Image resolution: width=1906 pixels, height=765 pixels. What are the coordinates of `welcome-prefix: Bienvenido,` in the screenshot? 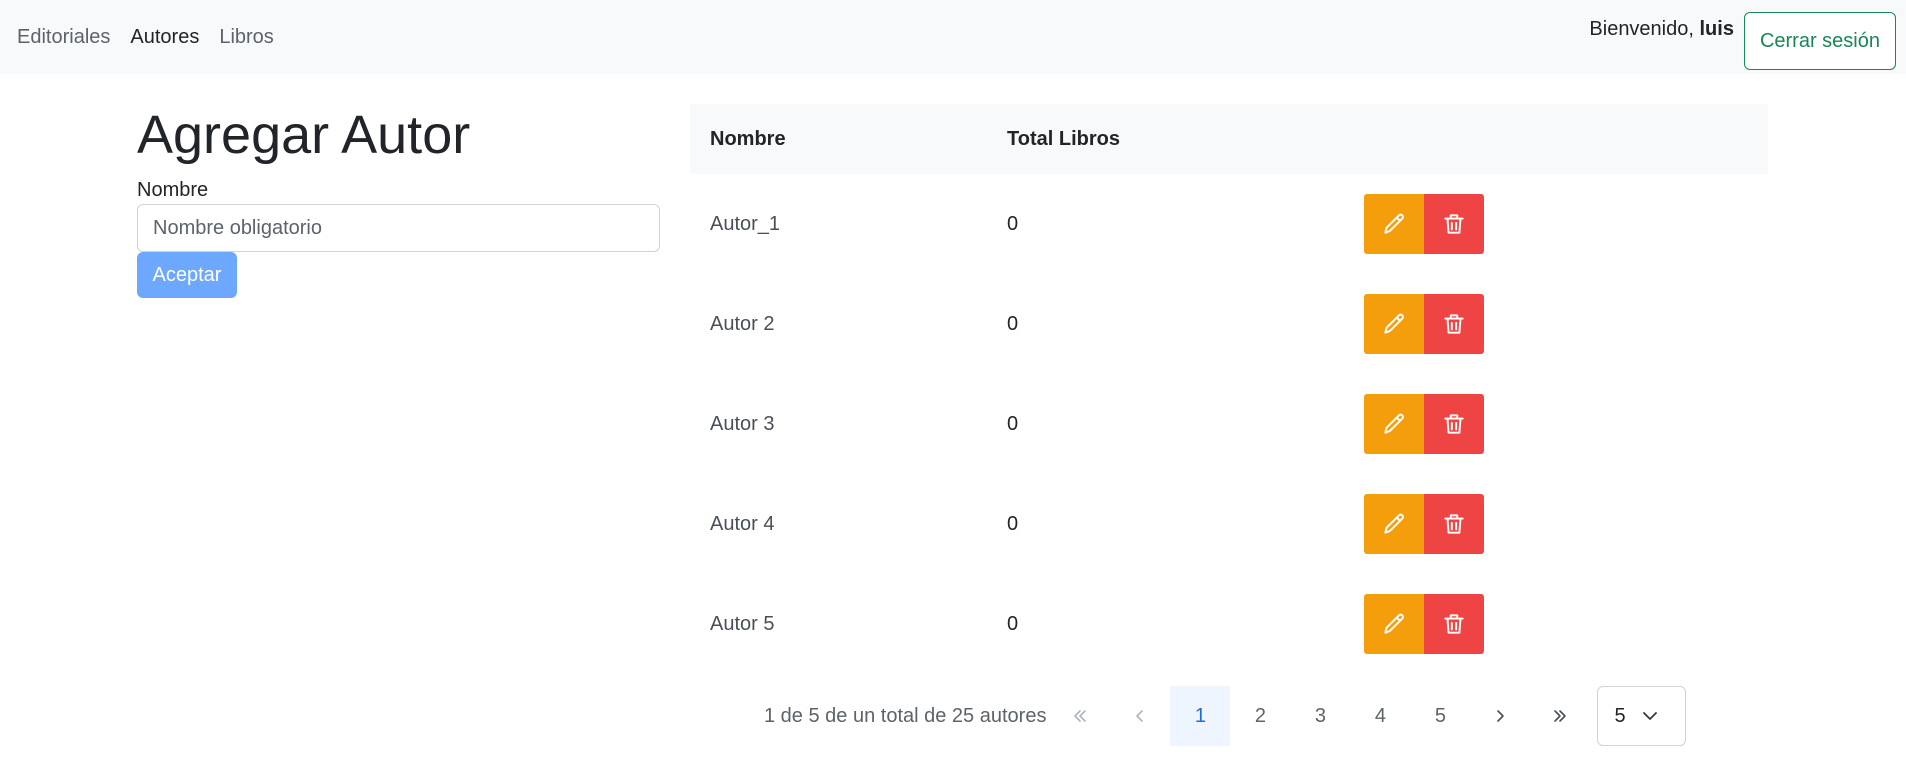 It's located at (1641, 29).